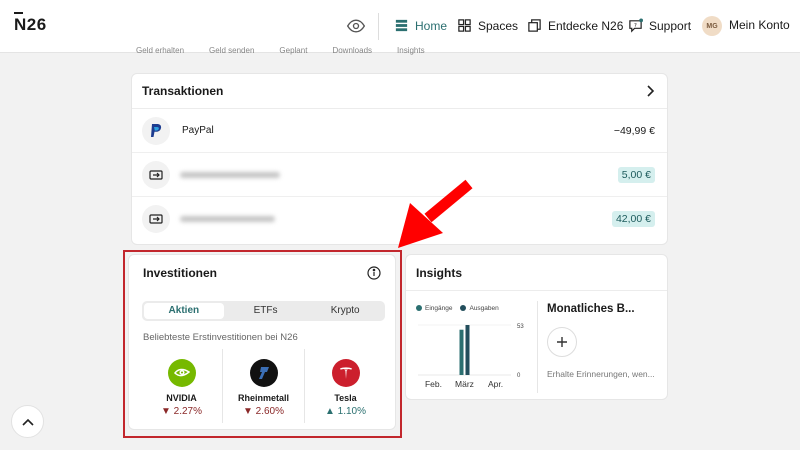  What do you see at coordinates (433, 384) in the screenshot?
I see `x-tick-label: Feb.` at bounding box center [433, 384].